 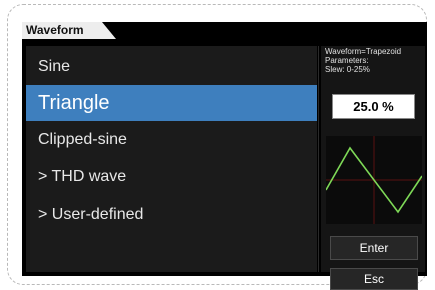 What do you see at coordinates (347, 69) in the screenshot?
I see `slew-range-text: Slew: 0-25%` at bounding box center [347, 69].